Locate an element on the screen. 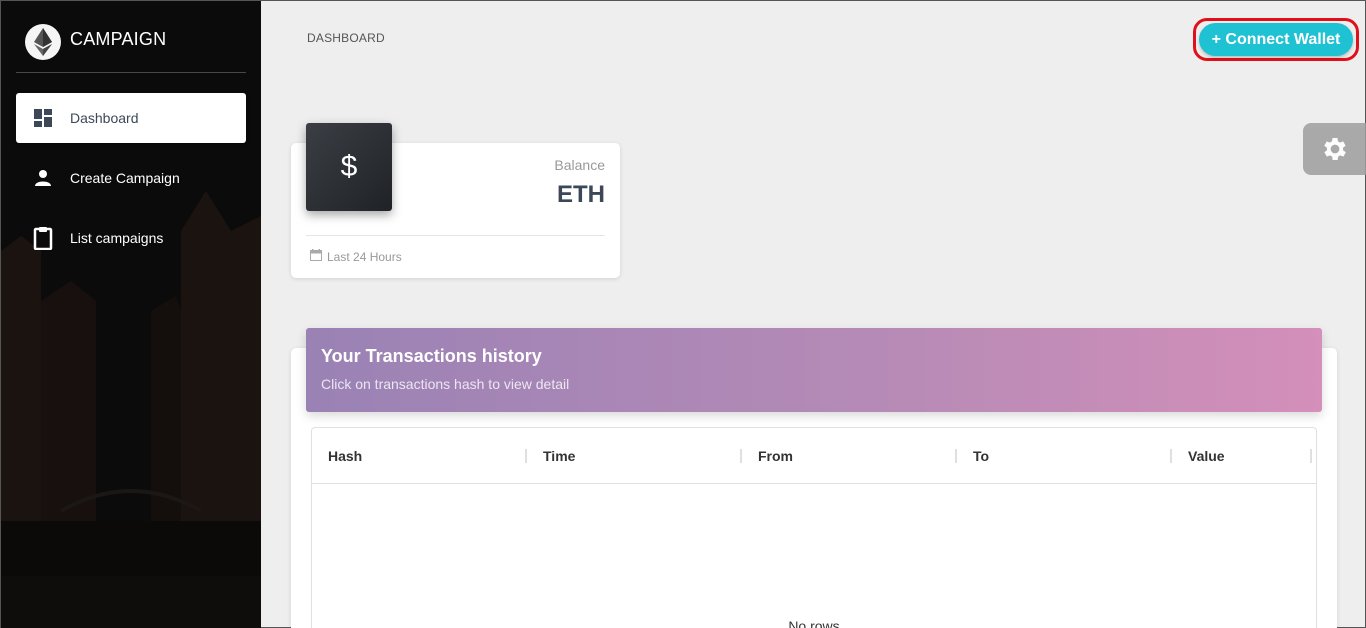 The image size is (1366, 628). sidebar-item-list-campaigns: List campaigns is located at coordinates (131, 238).